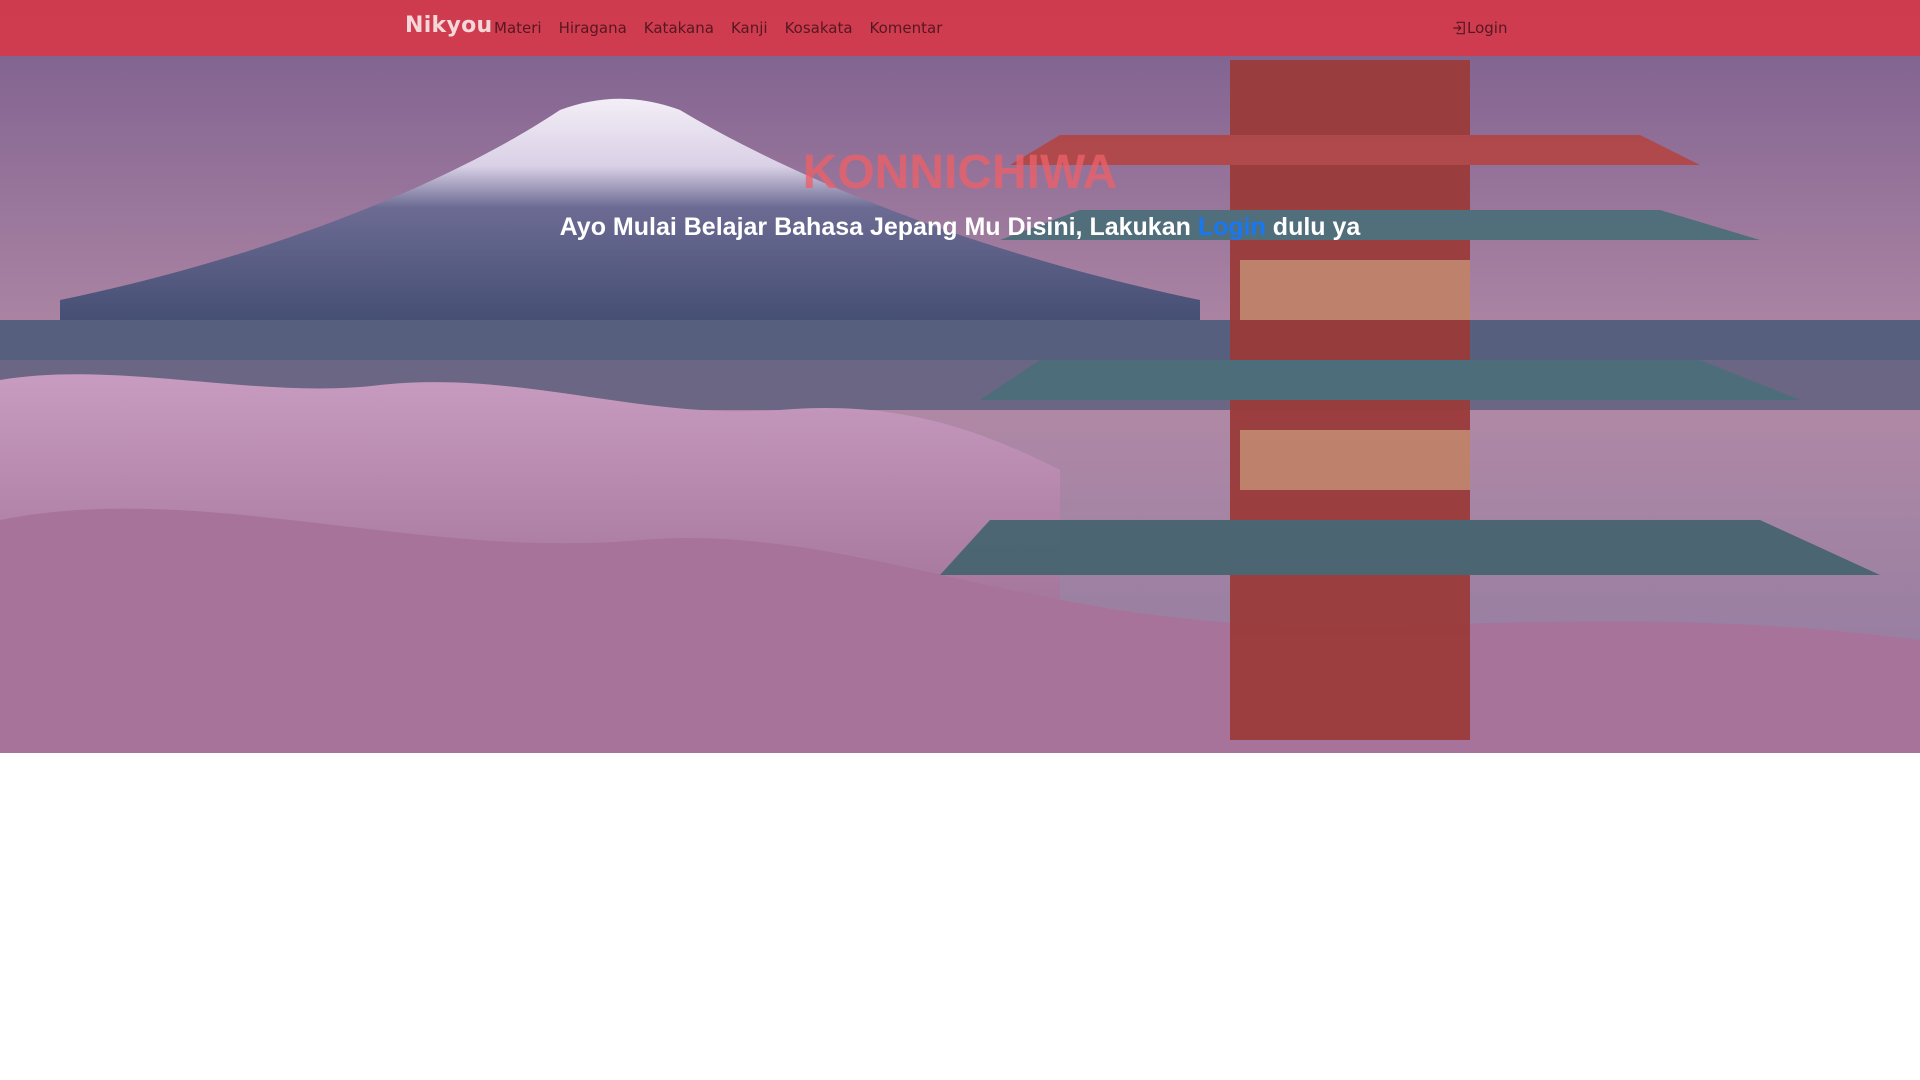 Image resolution: width=1920 pixels, height=1080 pixels. What do you see at coordinates (906, 28) in the screenshot?
I see `nav-link-komentar: Komentar` at bounding box center [906, 28].